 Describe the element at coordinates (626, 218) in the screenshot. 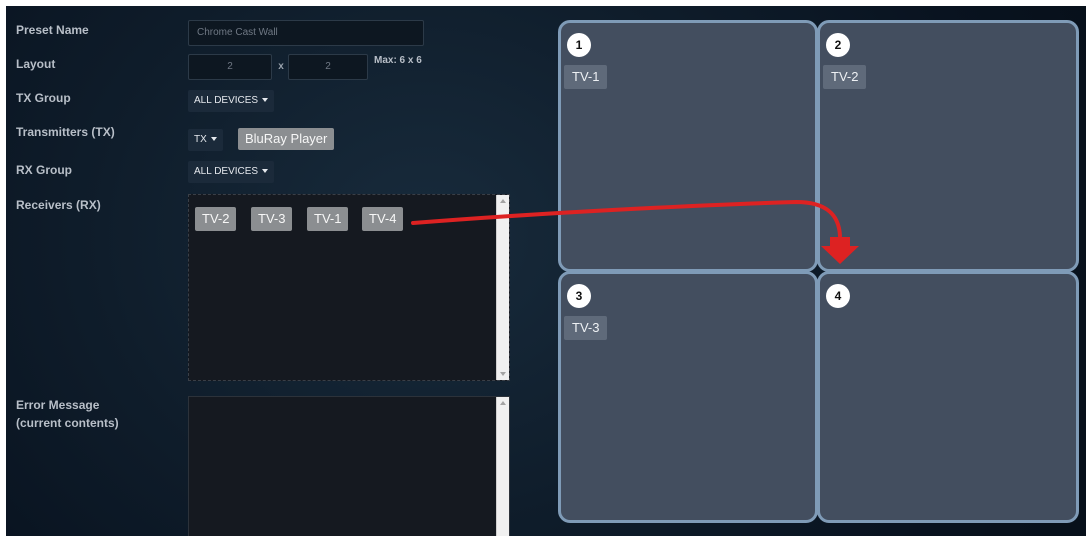

I see `drag-arrow-line` at that location.